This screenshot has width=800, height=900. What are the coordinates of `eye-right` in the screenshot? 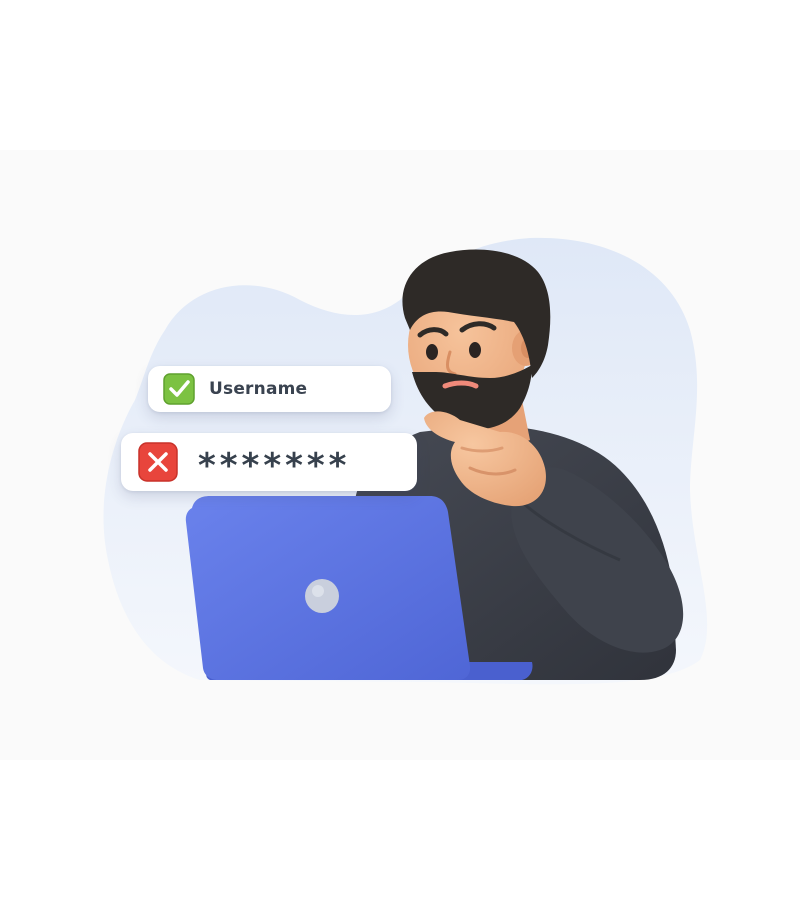 It's located at (475, 350).